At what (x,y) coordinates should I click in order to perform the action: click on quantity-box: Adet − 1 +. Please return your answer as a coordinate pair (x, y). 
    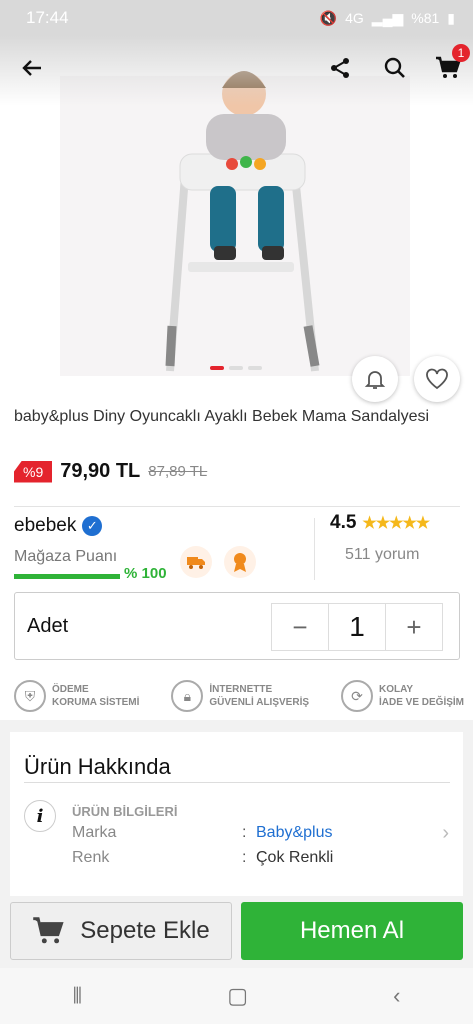
    Looking at the image, I should click on (237, 626).